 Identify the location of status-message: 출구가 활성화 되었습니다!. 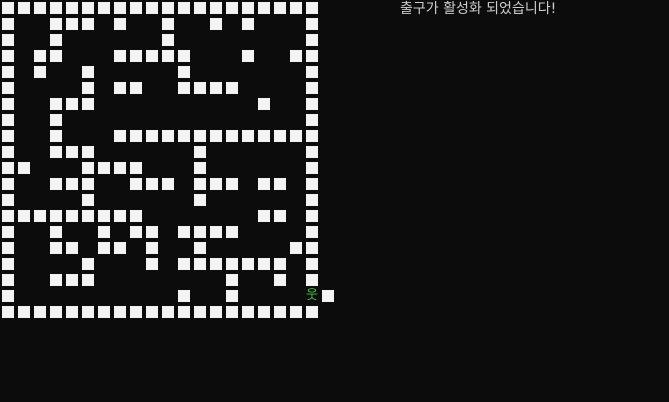
(478, 9).